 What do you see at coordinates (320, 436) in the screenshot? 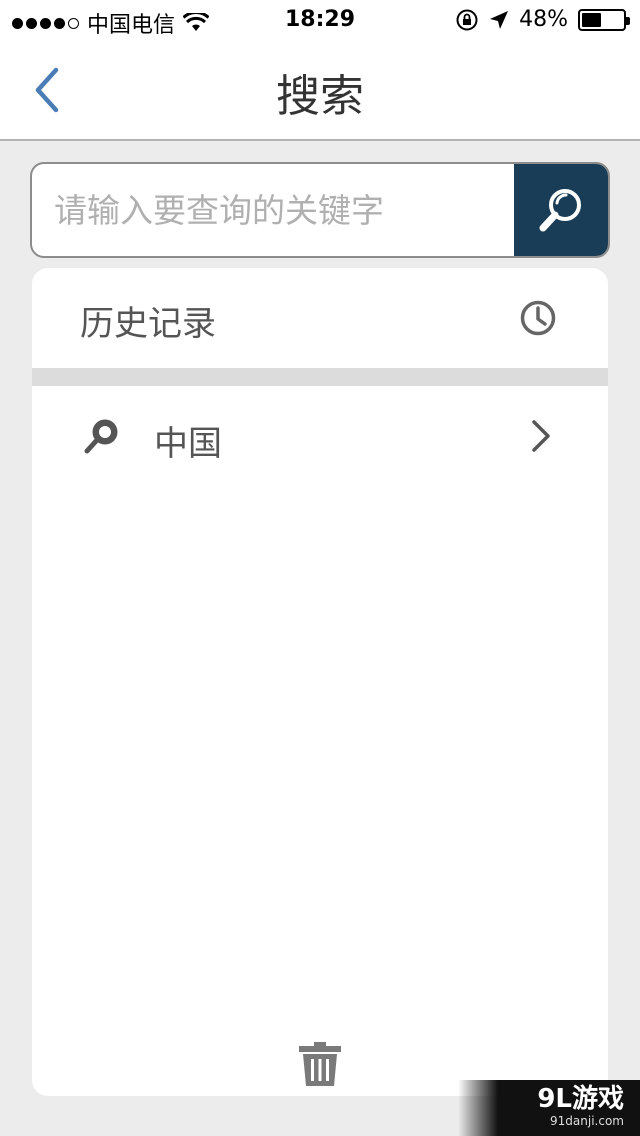
I see `history-list-item: 中国` at bounding box center [320, 436].